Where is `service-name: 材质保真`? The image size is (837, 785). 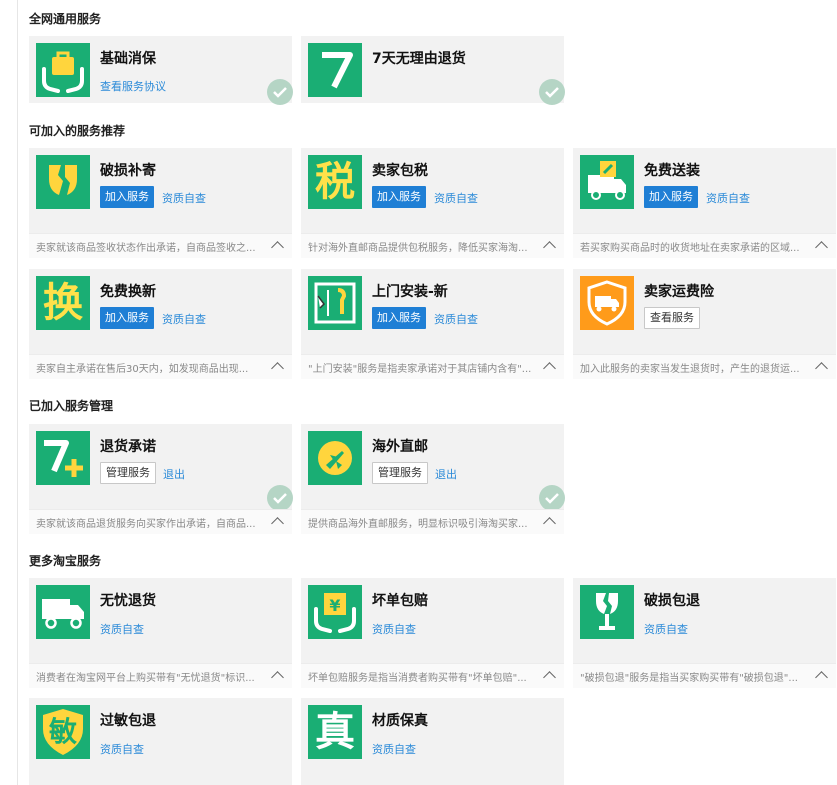 service-name: 材质保真 is located at coordinates (400, 721).